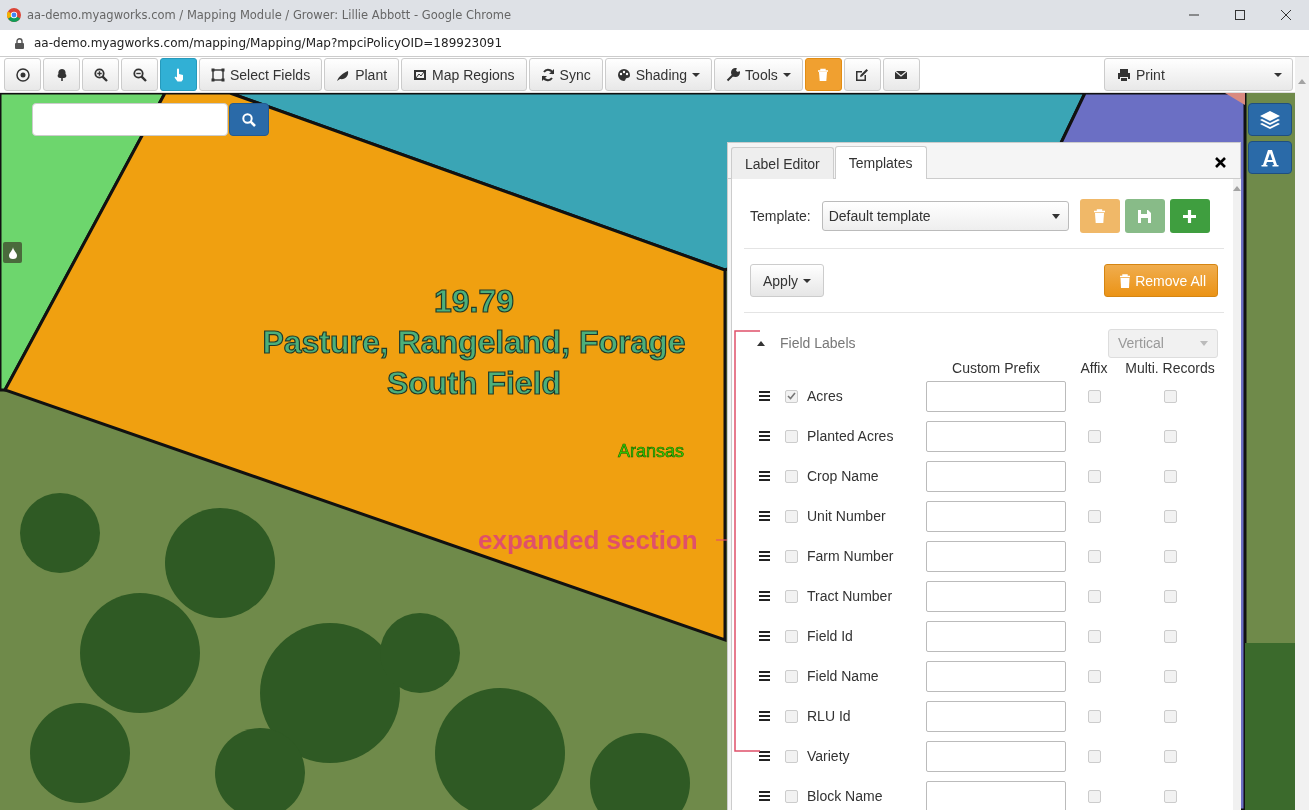  Describe the element at coordinates (268, 43) in the screenshot. I see `address-bar-url: aa-demo.myagworks.com/mapping/Mapping/Map?mpciPolicyOID=189923091` at that location.